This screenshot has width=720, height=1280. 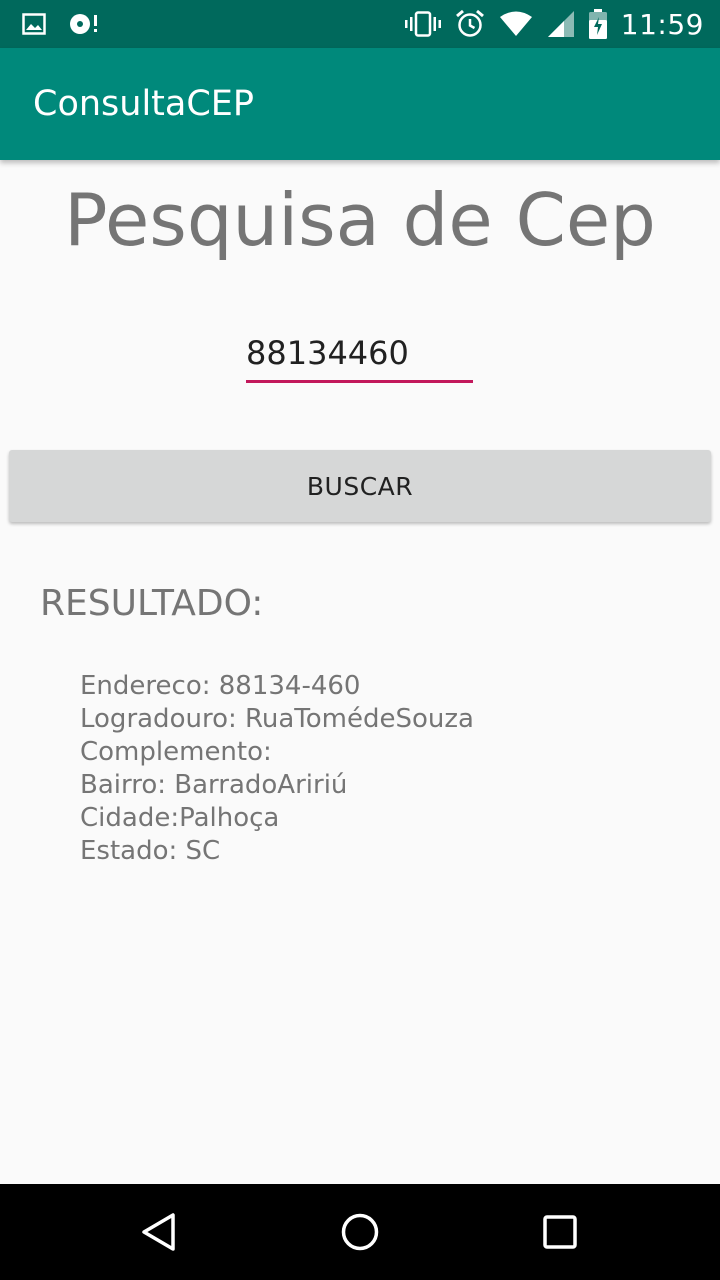 I want to click on result-bairro: Bairro: BarradoAririú, so click(x=214, y=785).